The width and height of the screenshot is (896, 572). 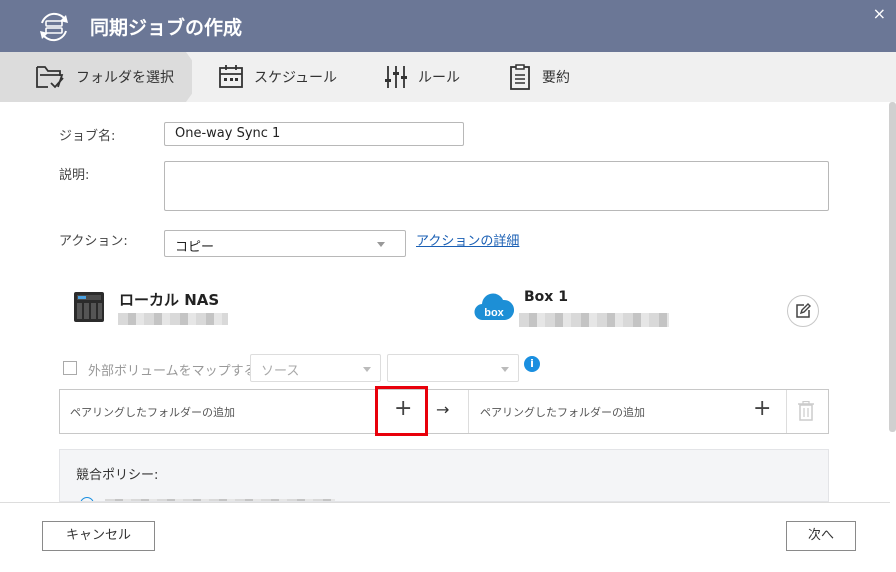 I want to click on box-logo-text: box, so click(x=494, y=313).